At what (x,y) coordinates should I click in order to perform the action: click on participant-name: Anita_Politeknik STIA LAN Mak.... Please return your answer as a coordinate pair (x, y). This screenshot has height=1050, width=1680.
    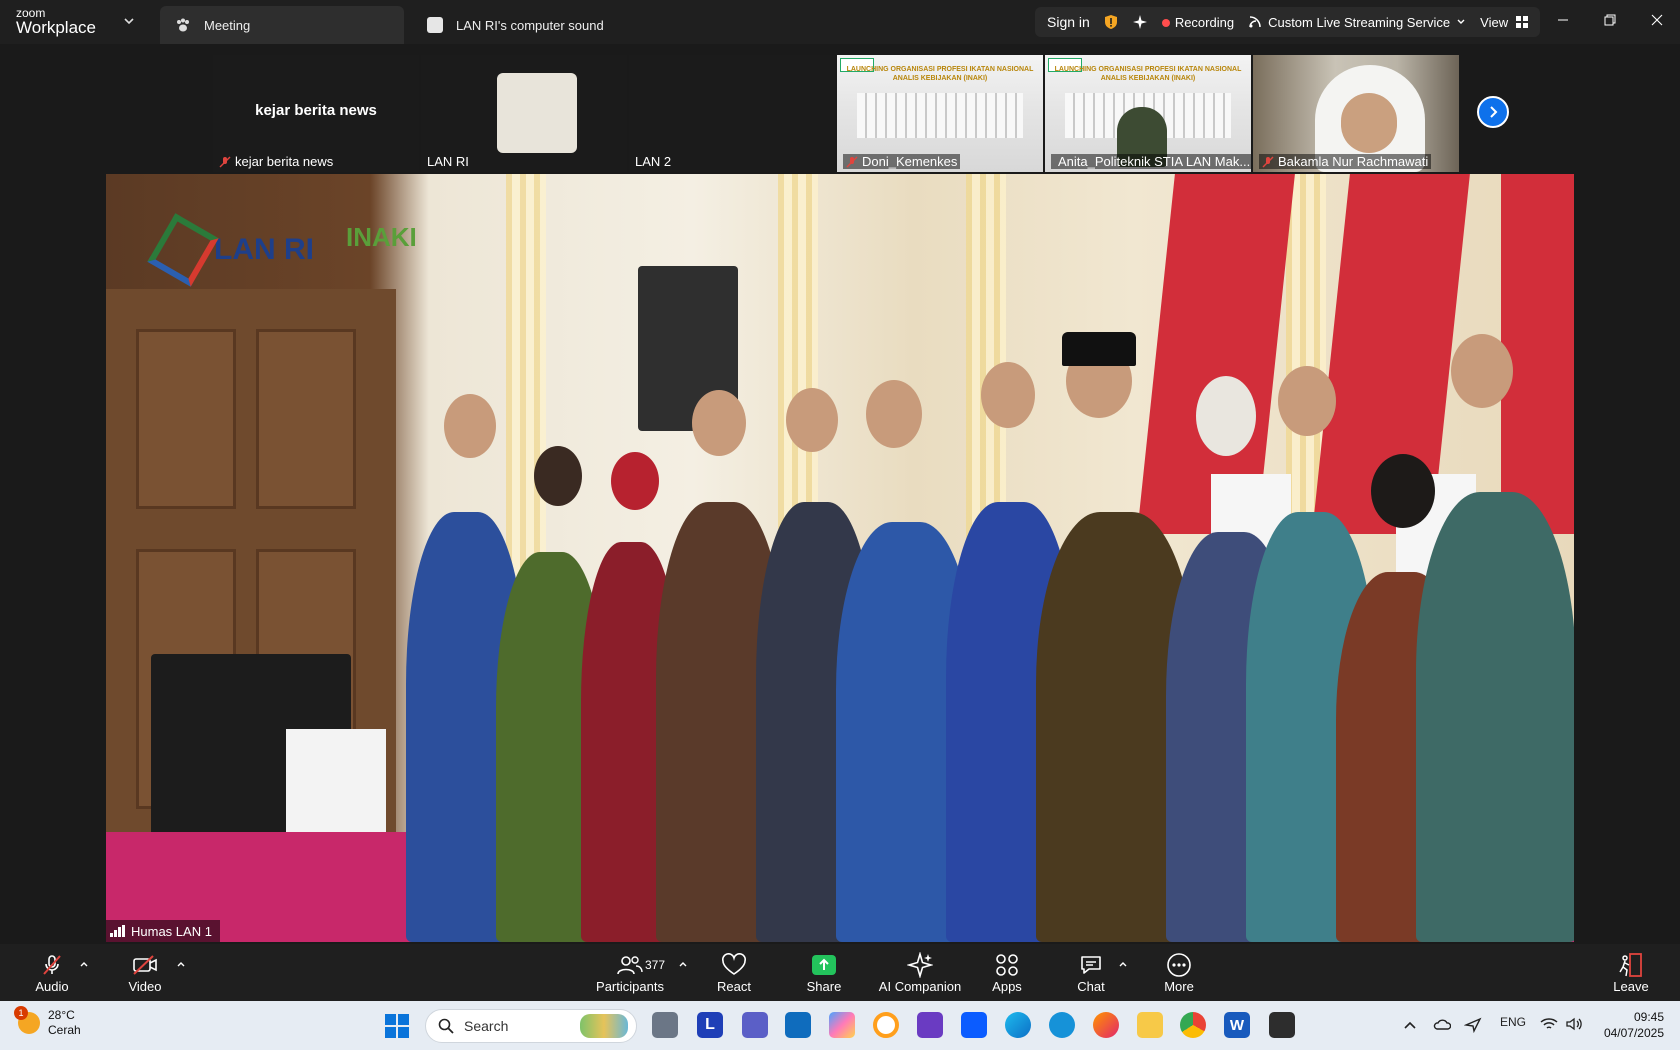
    Looking at the image, I should click on (1154, 161).